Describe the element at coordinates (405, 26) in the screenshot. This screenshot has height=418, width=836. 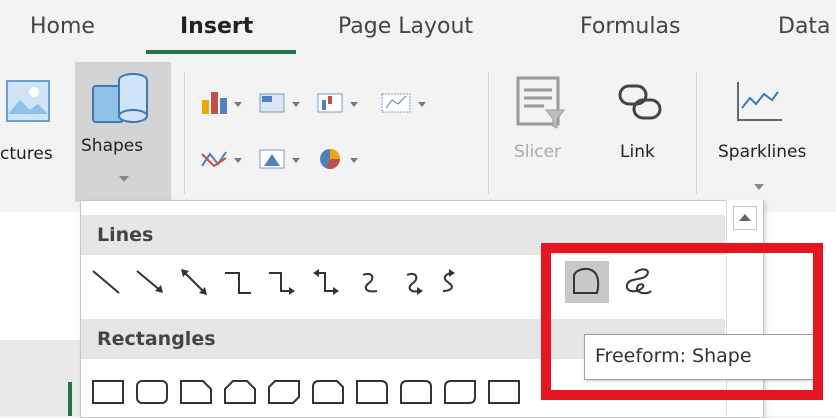
I see `tab-page-layout: Page Layout` at that location.